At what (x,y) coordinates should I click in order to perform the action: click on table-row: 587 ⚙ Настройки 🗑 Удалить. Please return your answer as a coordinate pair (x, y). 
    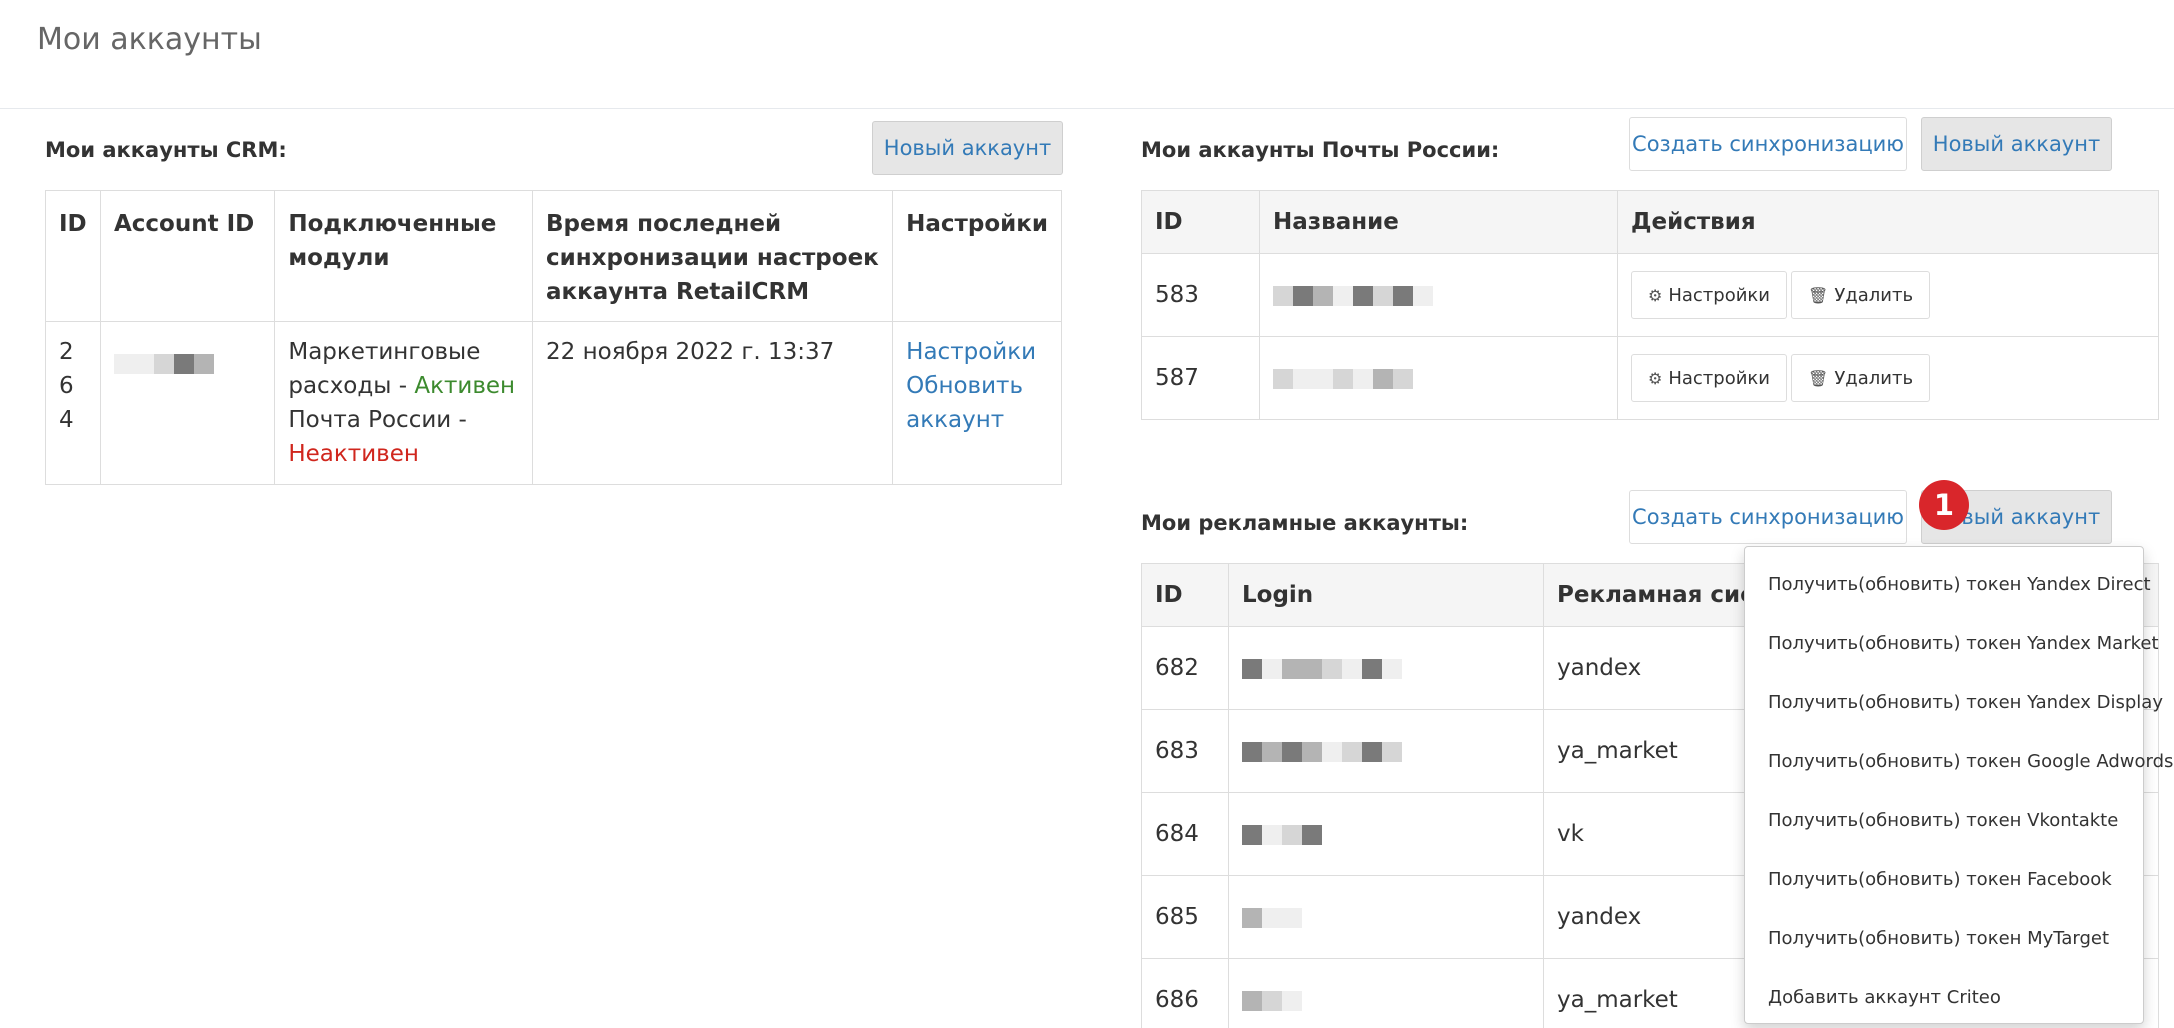
    Looking at the image, I should click on (1650, 378).